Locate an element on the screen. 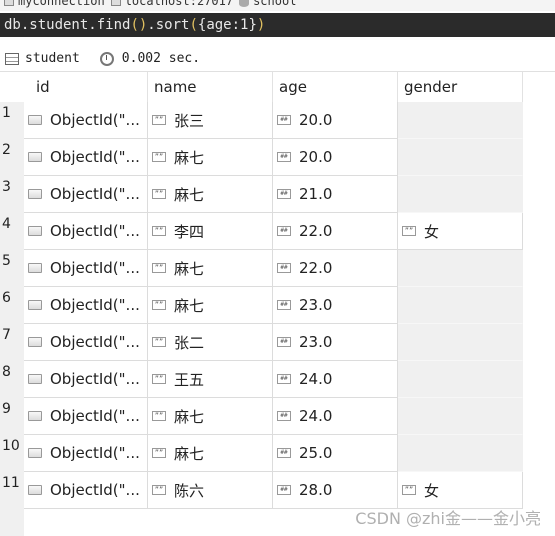 This screenshot has width=555, height=536. row-number: 4 is located at coordinates (12, 231).